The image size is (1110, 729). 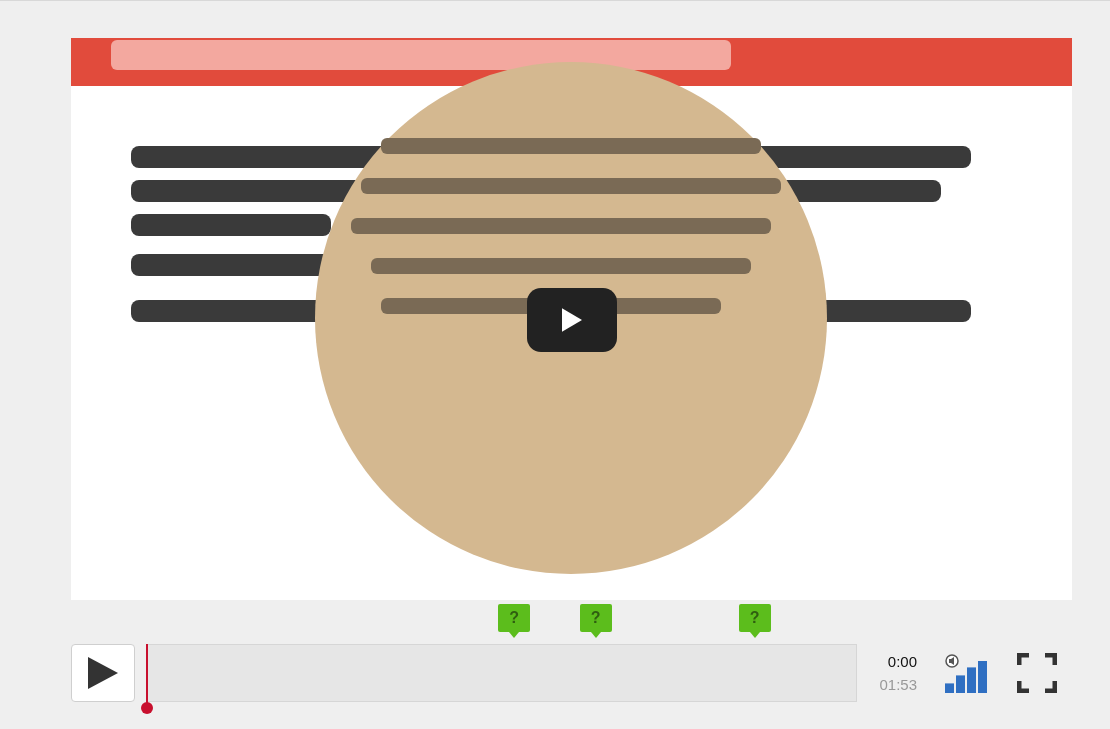 What do you see at coordinates (898, 684) in the screenshot?
I see `duration: 01:53` at bounding box center [898, 684].